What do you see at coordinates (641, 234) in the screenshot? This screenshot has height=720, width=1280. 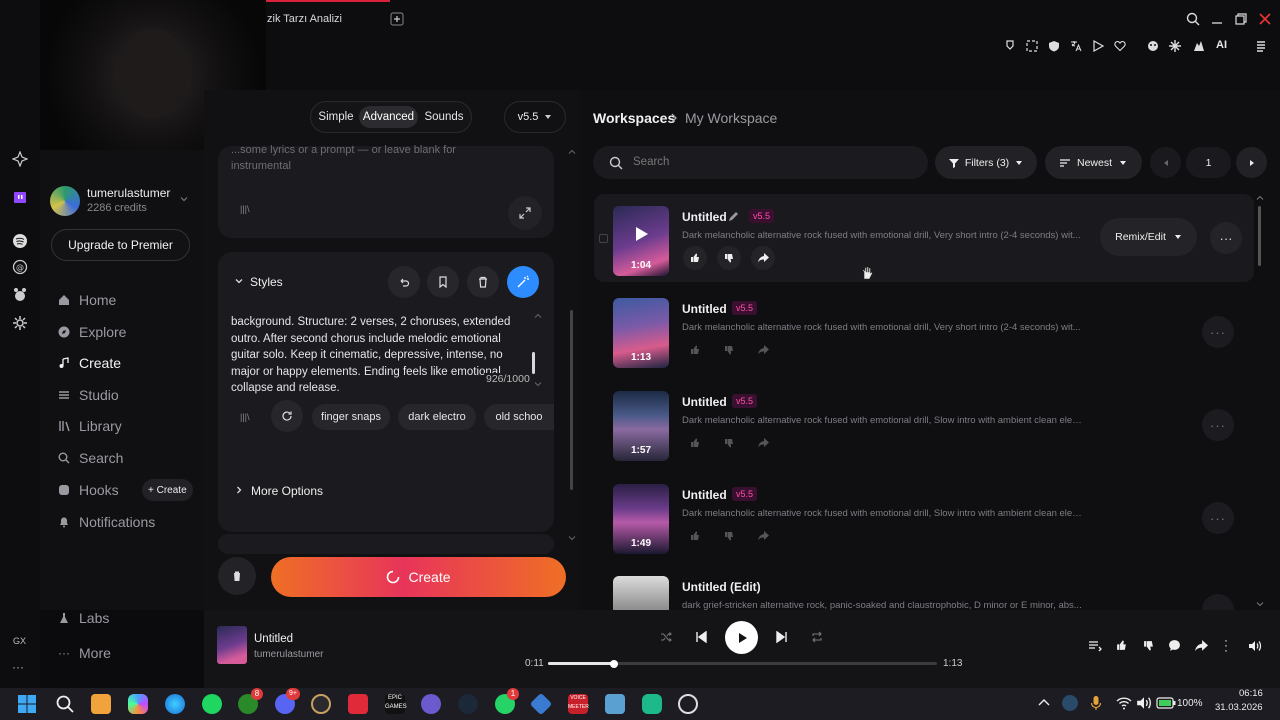 I see `play-icon` at bounding box center [641, 234].